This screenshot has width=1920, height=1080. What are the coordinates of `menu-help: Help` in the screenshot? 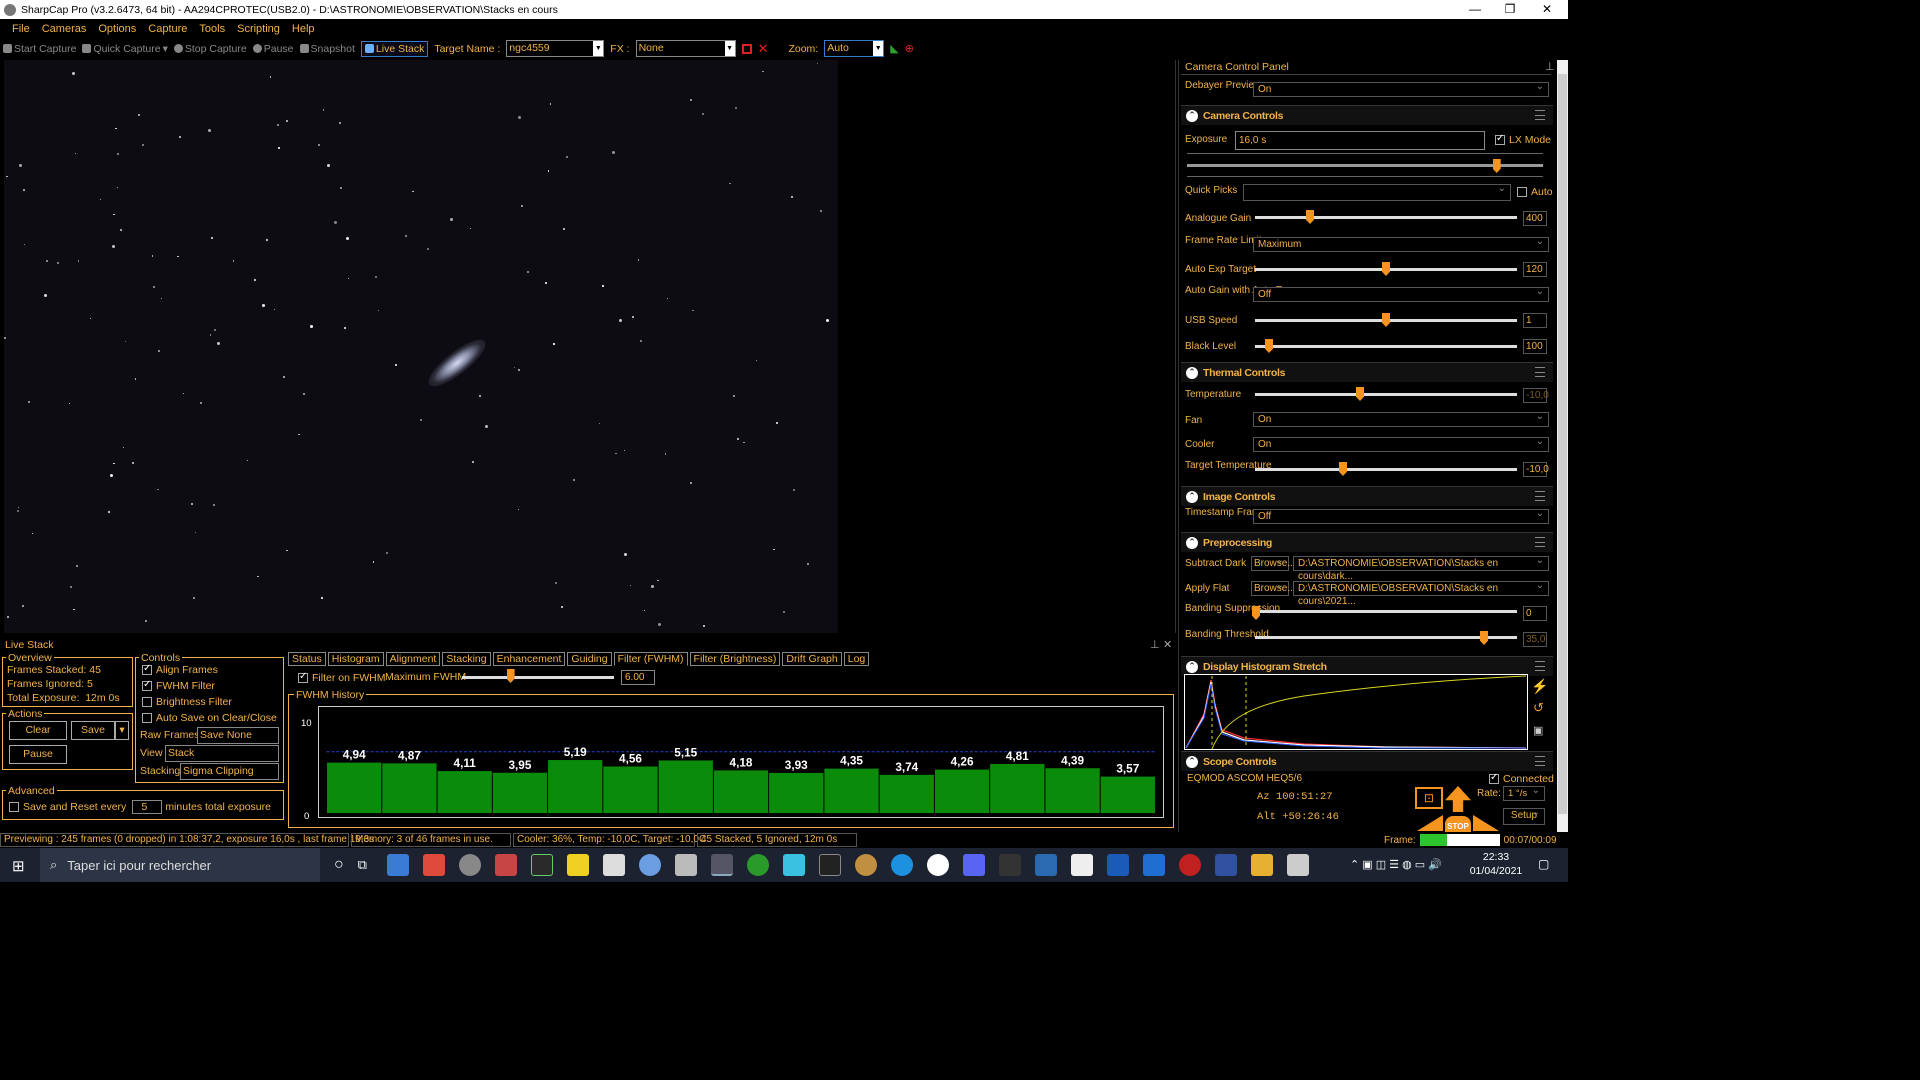 It's located at (303, 29).